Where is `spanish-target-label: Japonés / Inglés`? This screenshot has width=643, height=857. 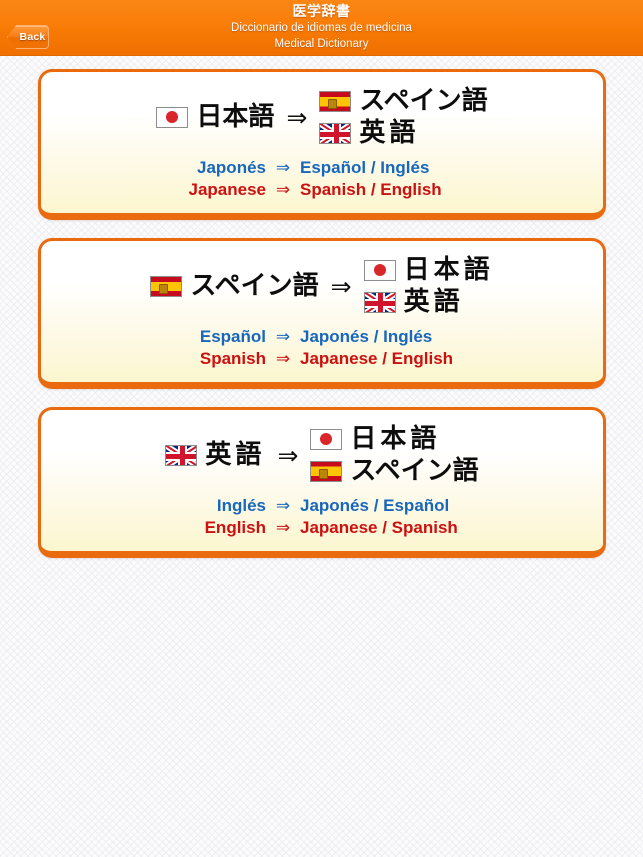
spanish-target-label: Japonés / Inglés is located at coordinates (366, 336).